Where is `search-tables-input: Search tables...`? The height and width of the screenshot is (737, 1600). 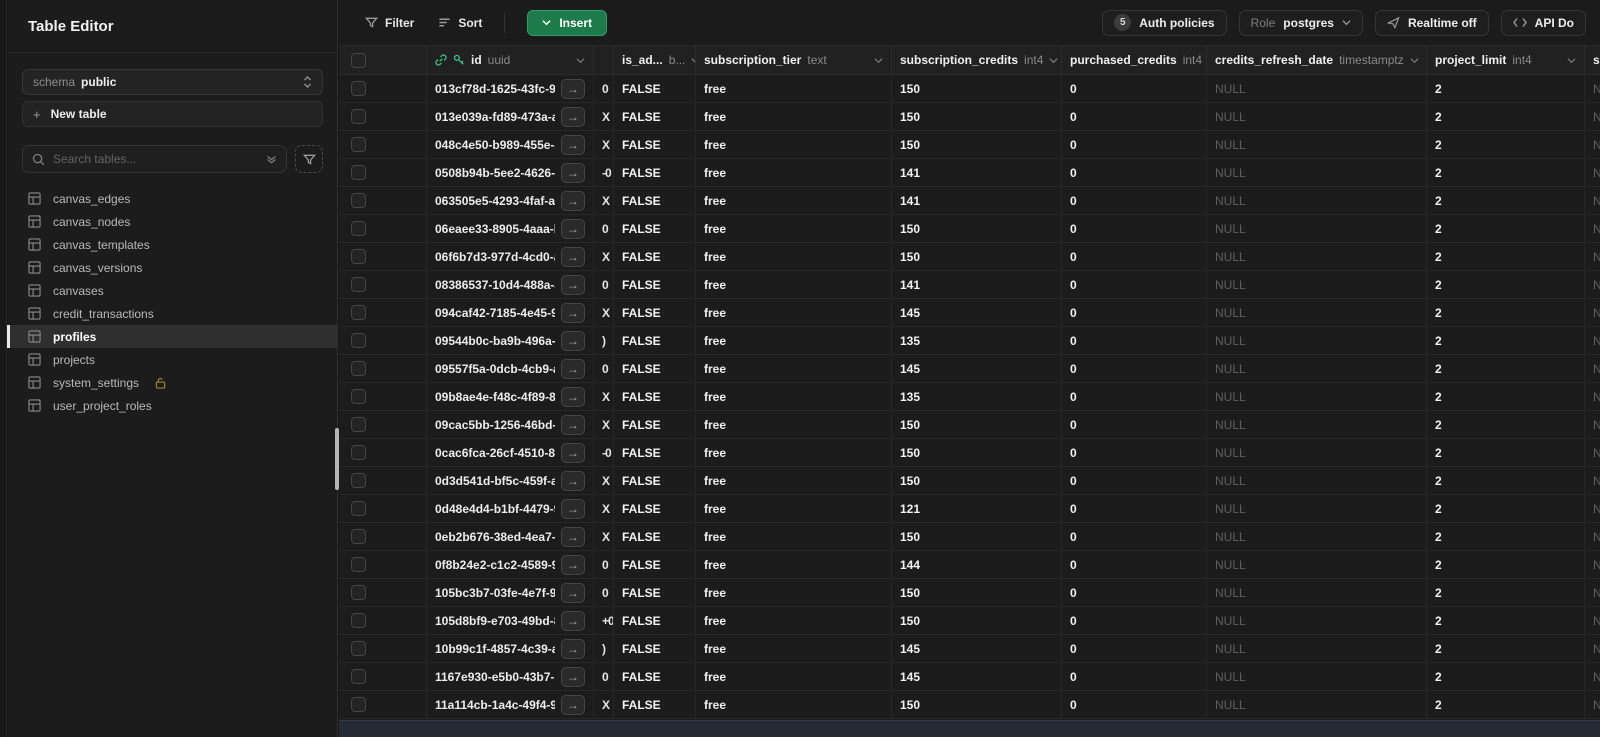
search-tables-input: Search tables... is located at coordinates (154, 159).